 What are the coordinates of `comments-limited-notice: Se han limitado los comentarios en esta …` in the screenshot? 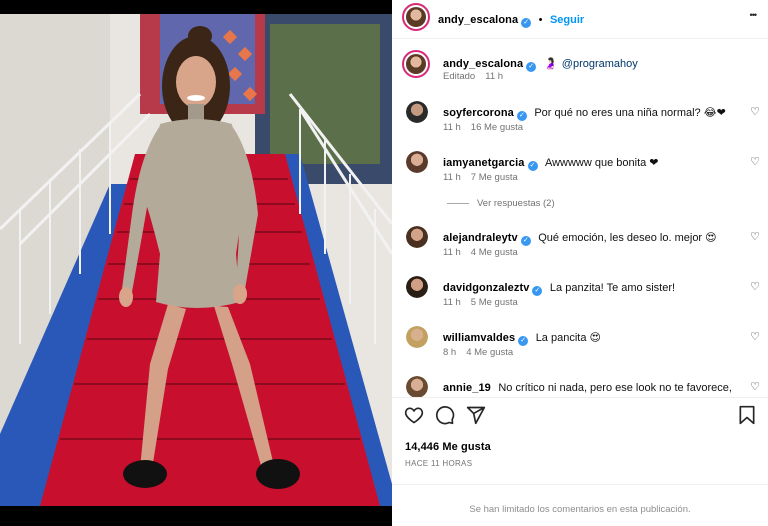 It's located at (580, 509).